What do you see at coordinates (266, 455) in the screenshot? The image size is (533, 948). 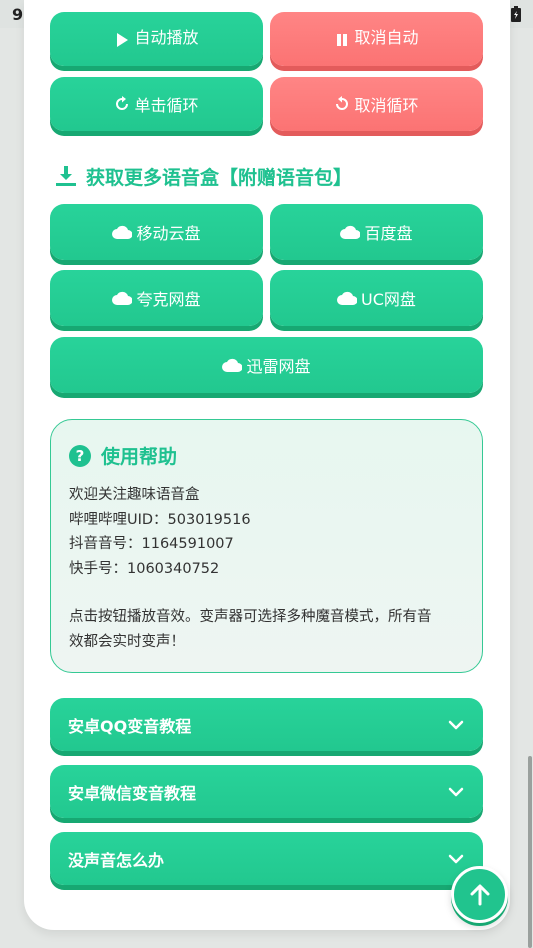 I see `help-title: ? 使用帮助` at bounding box center [266, 455].